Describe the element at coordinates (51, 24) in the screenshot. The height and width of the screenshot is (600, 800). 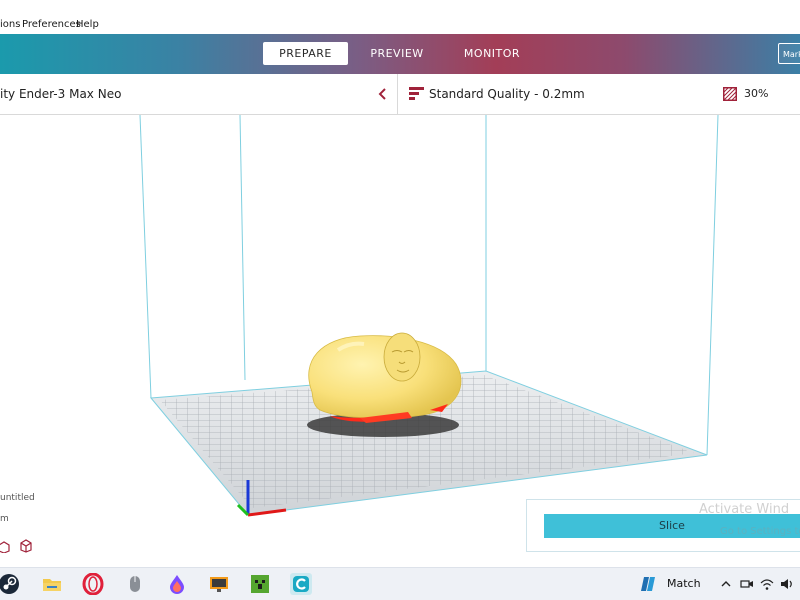
I see `menu-preferences: Preferences` at that location.